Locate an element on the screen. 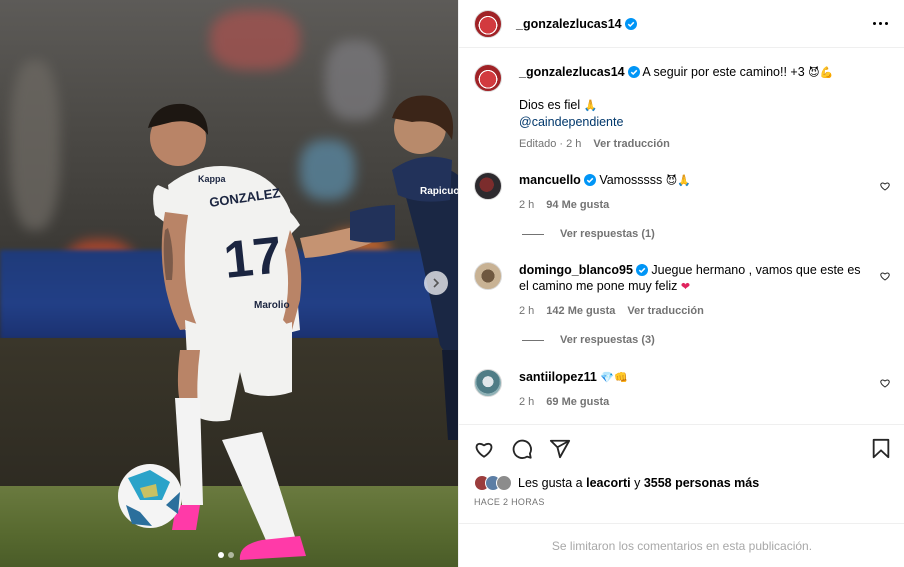 The height and width of the screenshot is (567, 904). view-replies-button: Ver respuestas (1) is located at coordinates (588, 234).